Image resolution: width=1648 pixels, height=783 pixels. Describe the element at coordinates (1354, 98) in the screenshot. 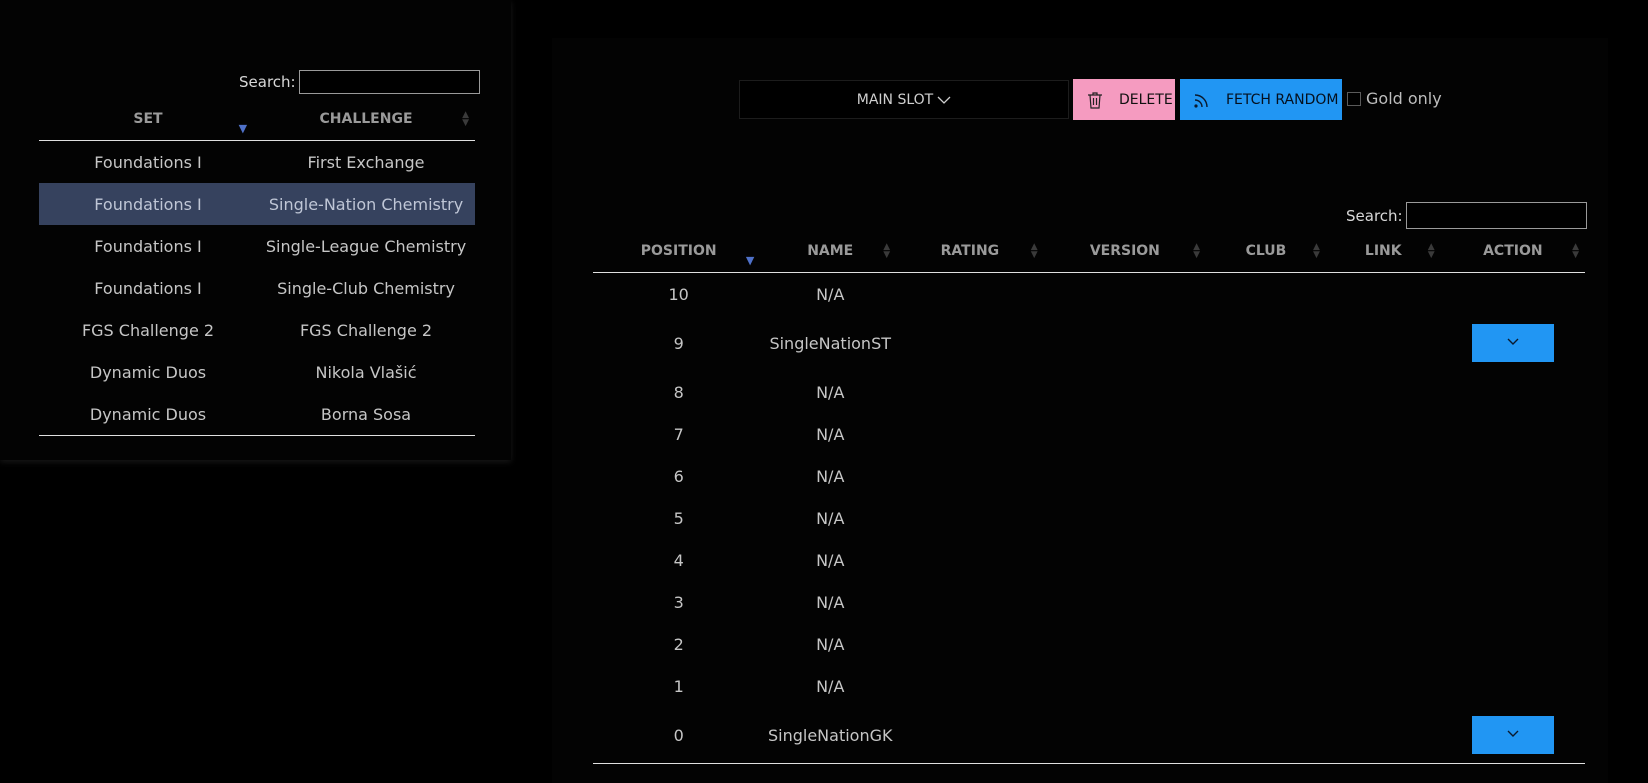

I see `gold-only-checkbox` at that location.